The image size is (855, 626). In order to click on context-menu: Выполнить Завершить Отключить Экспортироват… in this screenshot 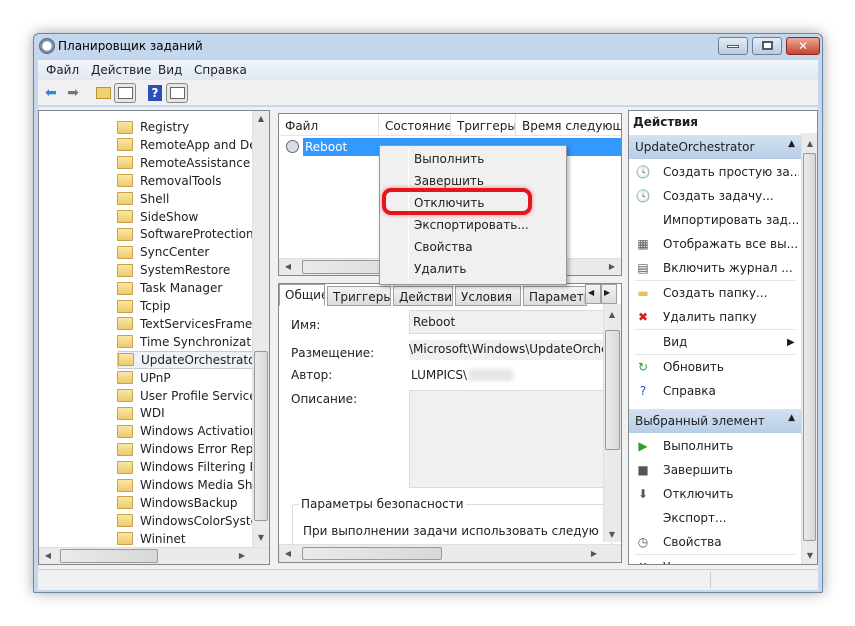, I will do `click(473, 215)`.